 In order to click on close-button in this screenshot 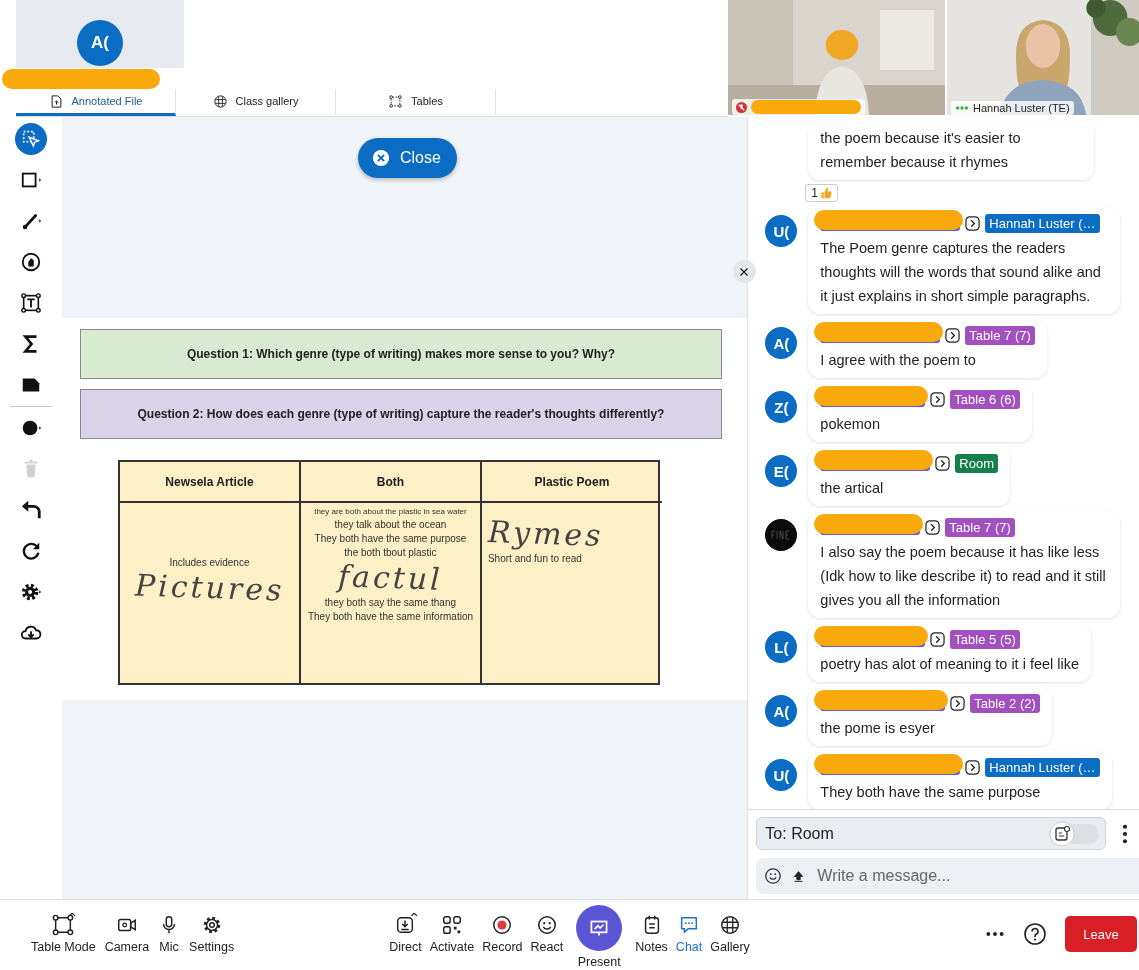, I will do `click(744, 271)`.